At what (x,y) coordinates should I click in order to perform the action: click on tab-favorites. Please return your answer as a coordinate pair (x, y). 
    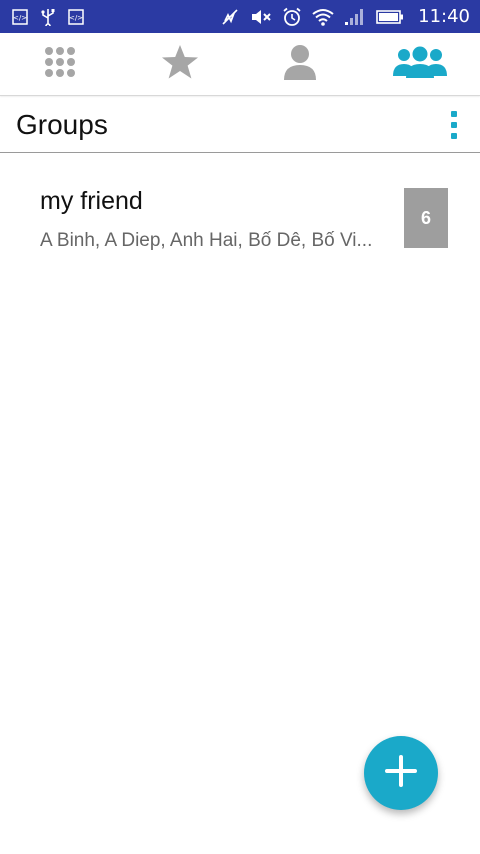
    Looking at the image, I should click on (180, 64).